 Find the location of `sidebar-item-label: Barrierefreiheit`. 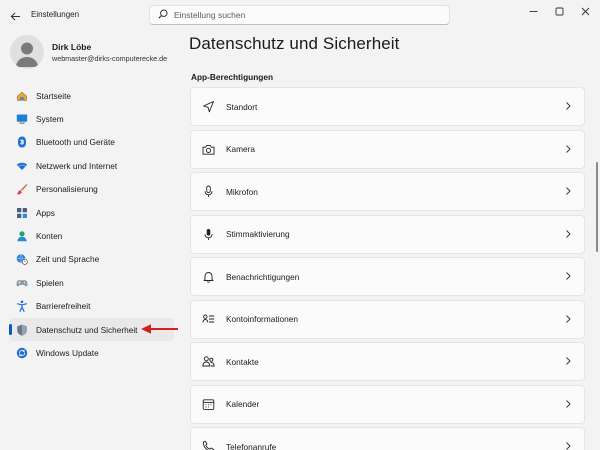

sidebar-item-label: Barrierefreiheit is located at coordinates (63, 306).